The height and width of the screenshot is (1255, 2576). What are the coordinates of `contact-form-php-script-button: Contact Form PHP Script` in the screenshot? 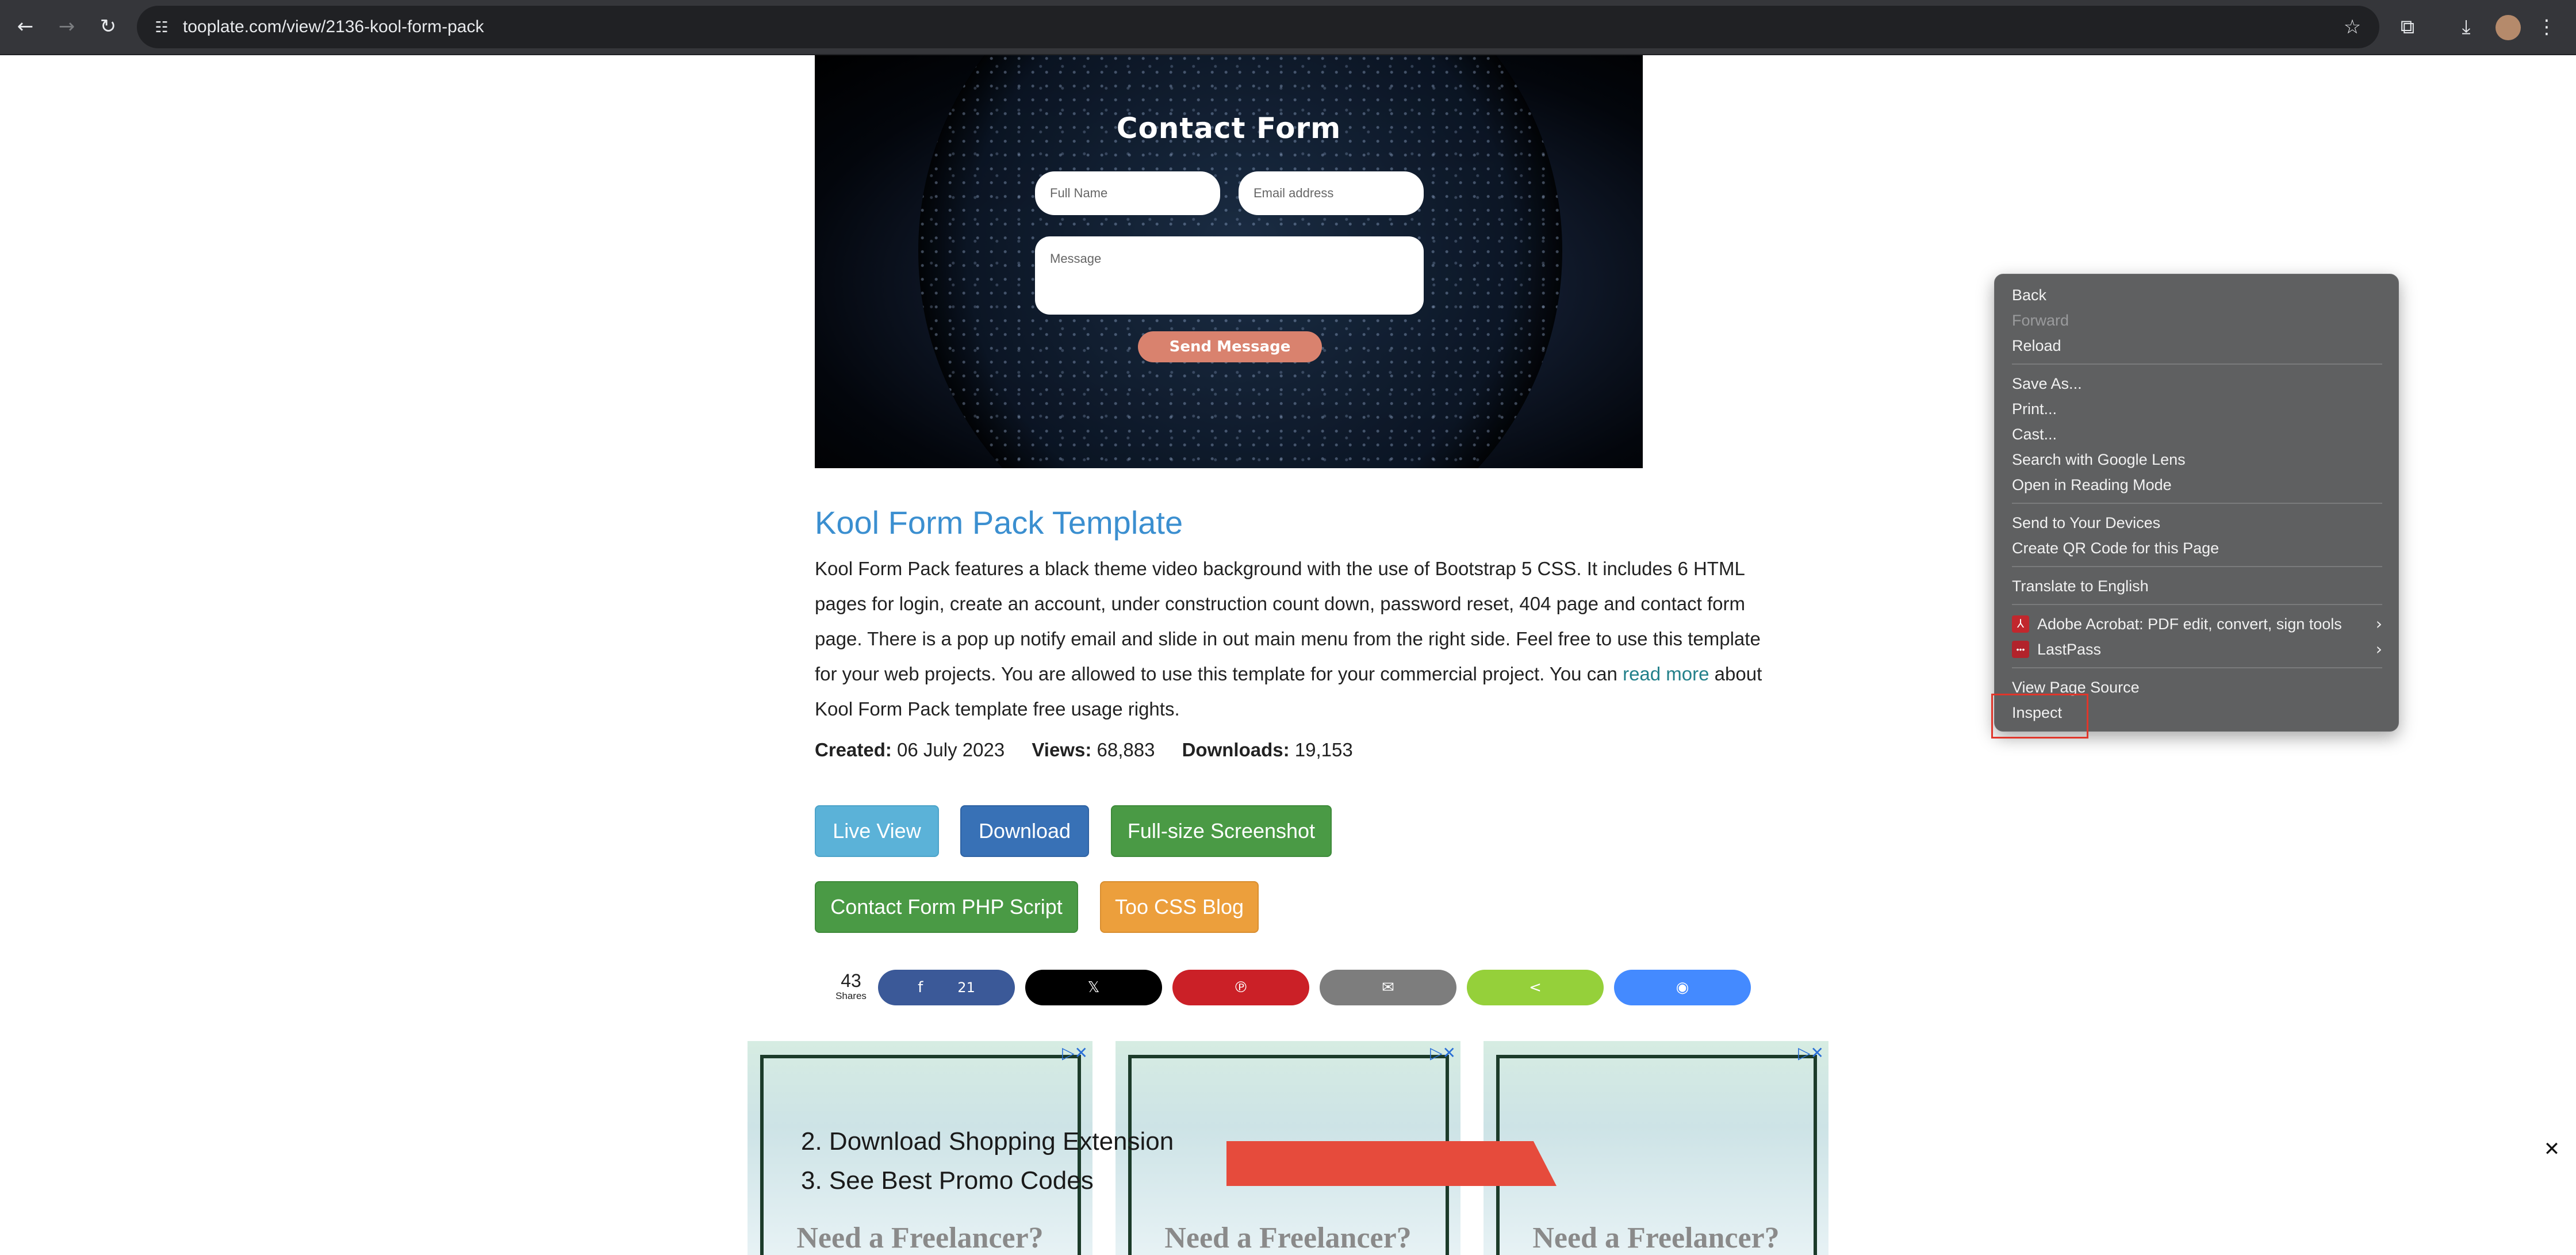 It's located at (946, 907).